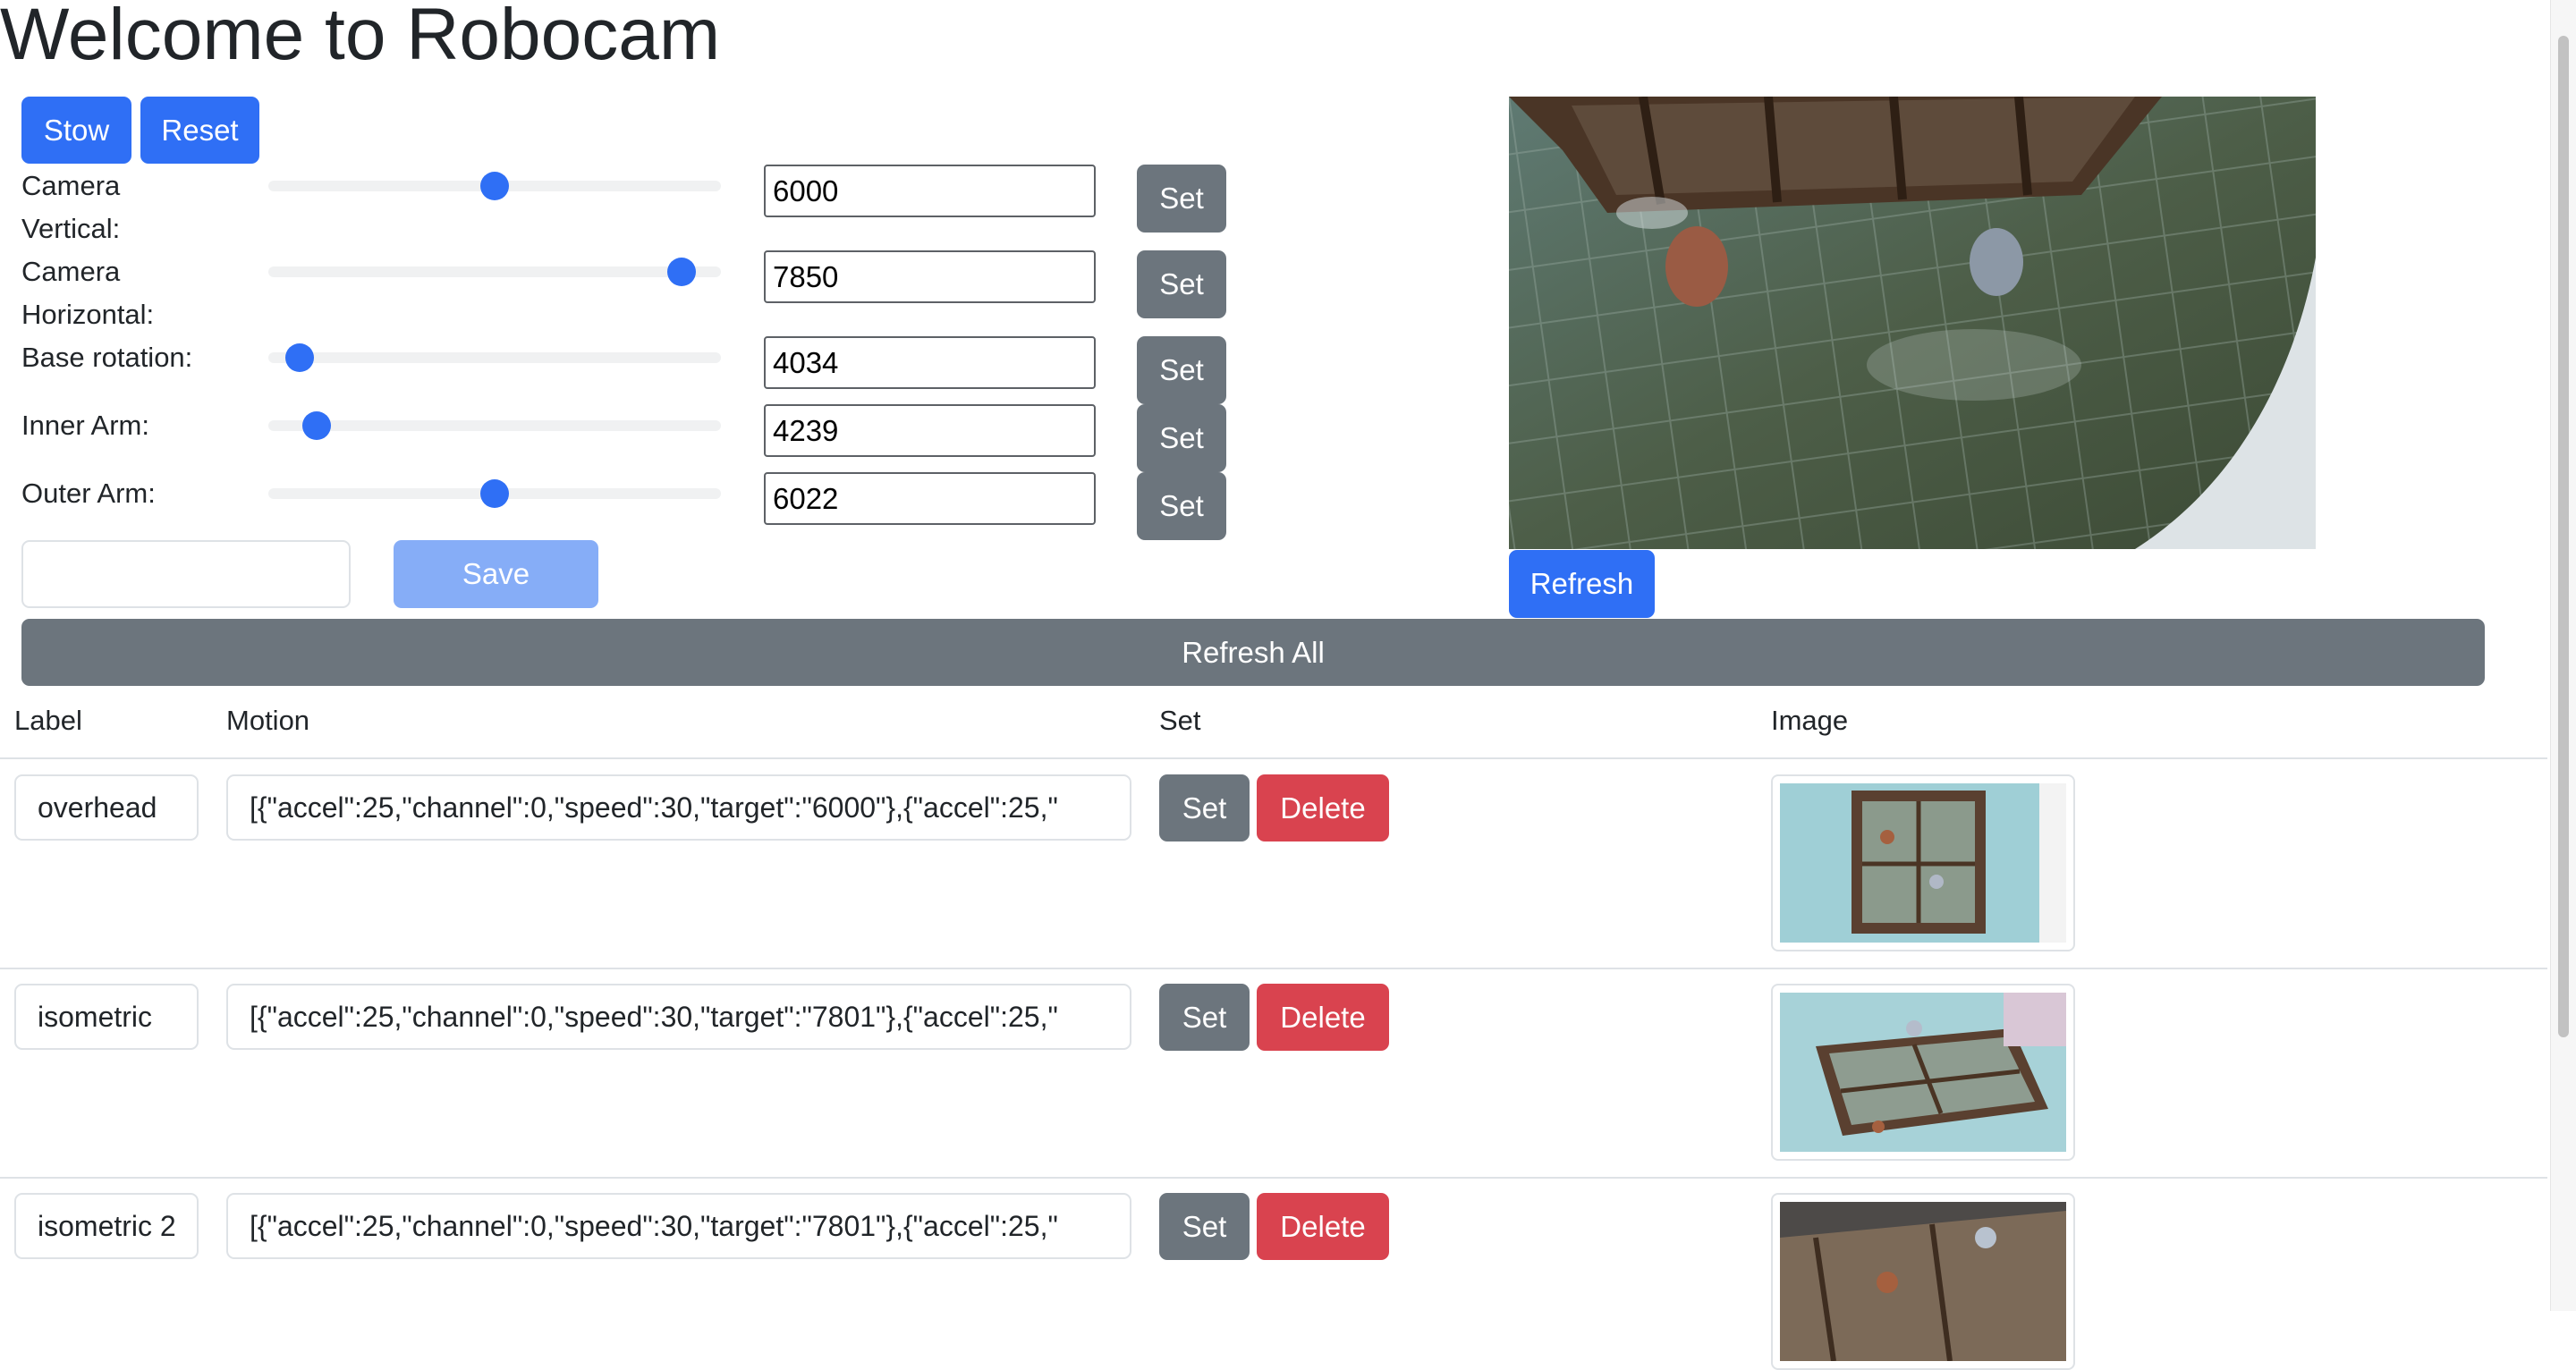  I want to click on isometric-2-thumbnail-graphic, so click(1923, 1282).